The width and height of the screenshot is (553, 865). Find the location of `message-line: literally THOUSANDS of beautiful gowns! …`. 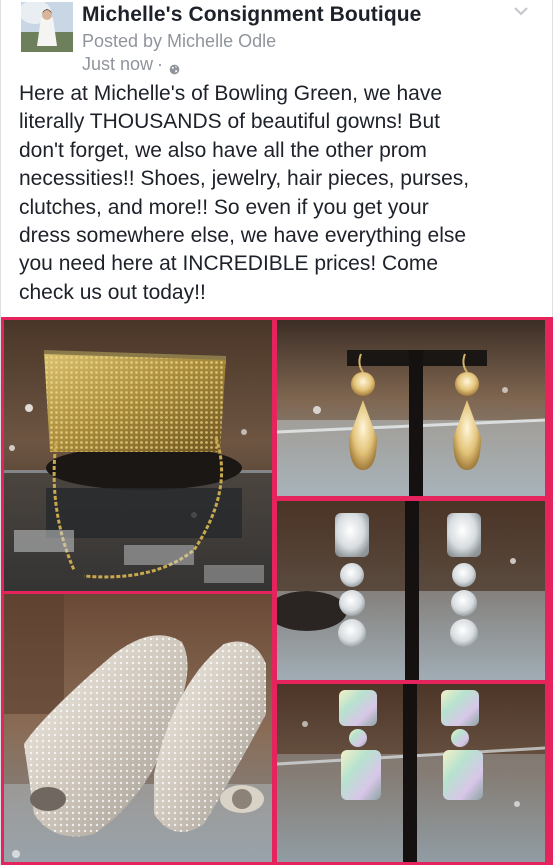

message-line: literally THOUSANDS of beautiful gowns! … is located at coordinates (229, 122).